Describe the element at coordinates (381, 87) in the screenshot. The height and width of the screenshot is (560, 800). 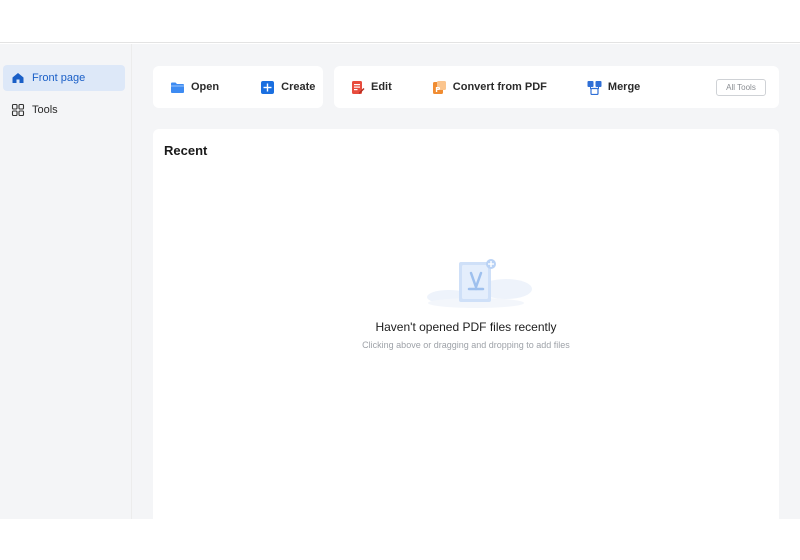
I see `edit-label: Edit` at that location.